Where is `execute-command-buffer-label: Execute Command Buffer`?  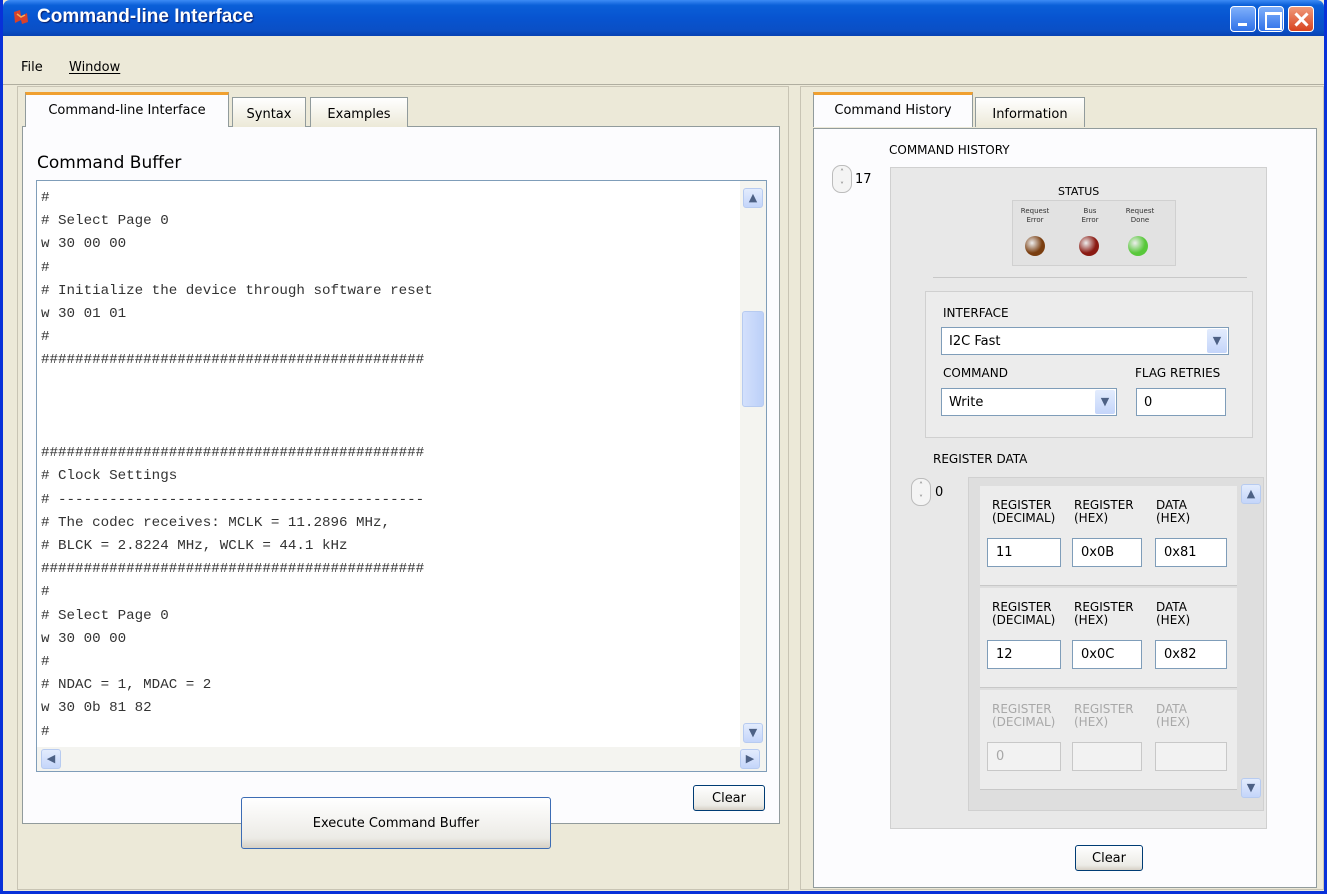
execute-command-buffer-label: Execute Command Buffer is located at coordinates (396, 823).